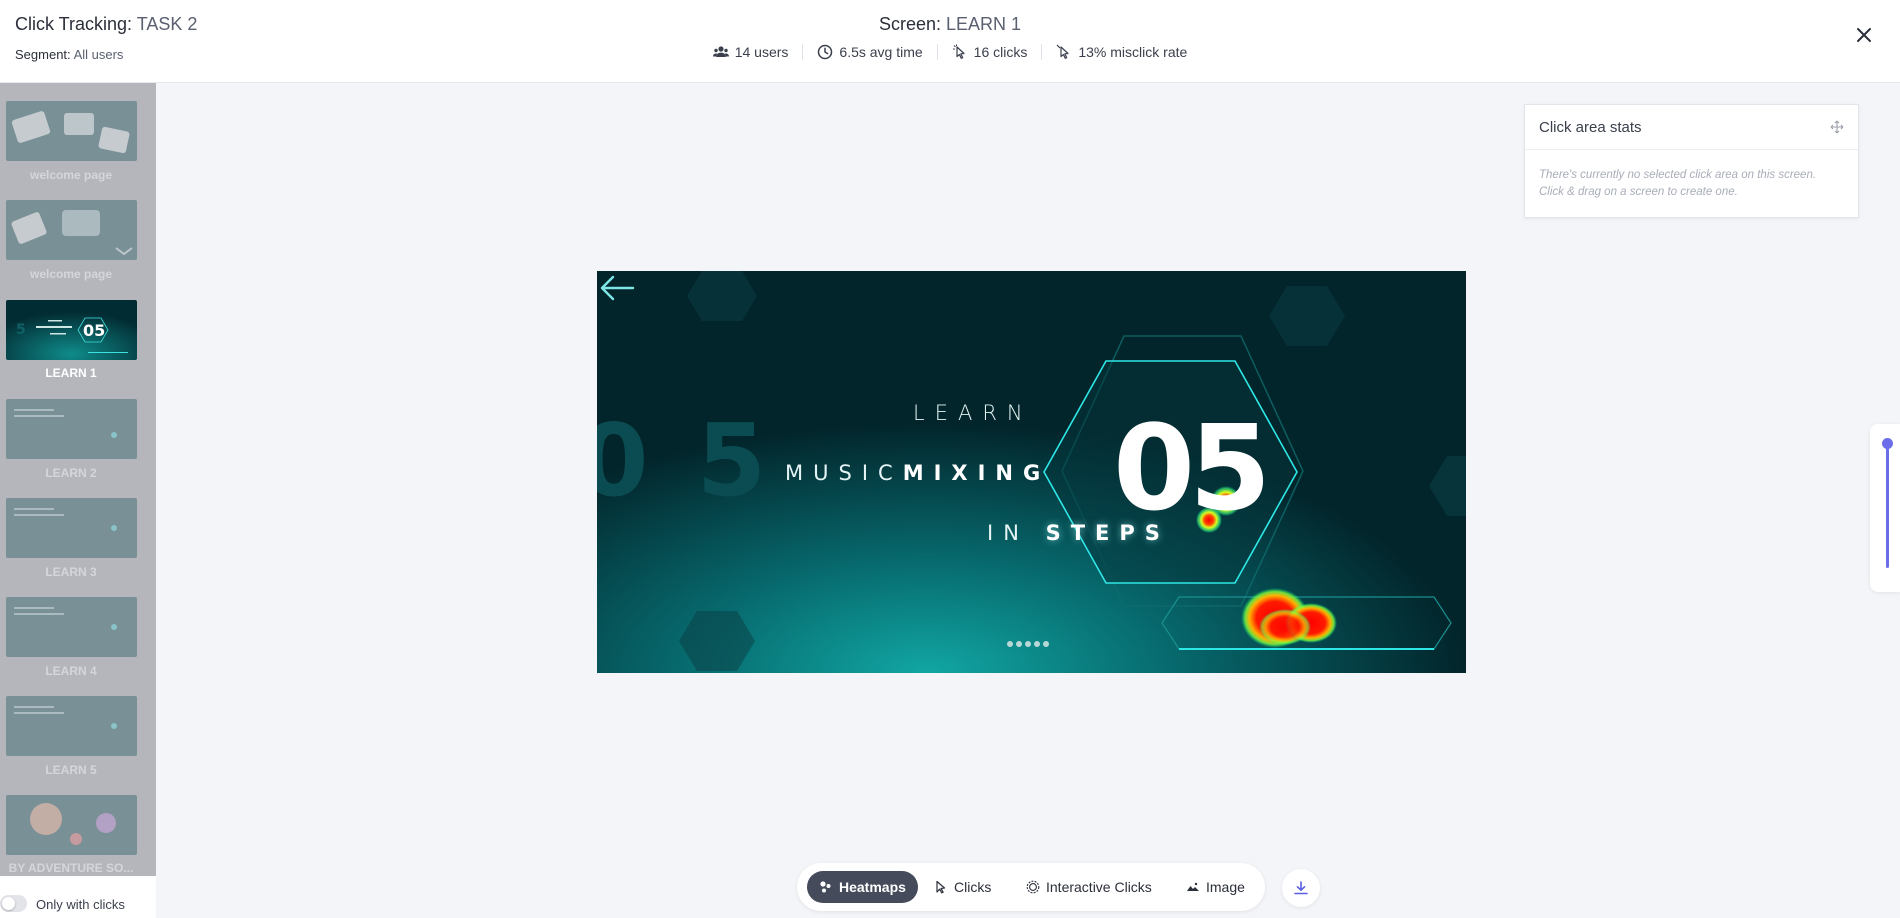 Image resolution: width=1900 pixels, height=918 pixels. I want to click on download-icon, so click(1301, 888).